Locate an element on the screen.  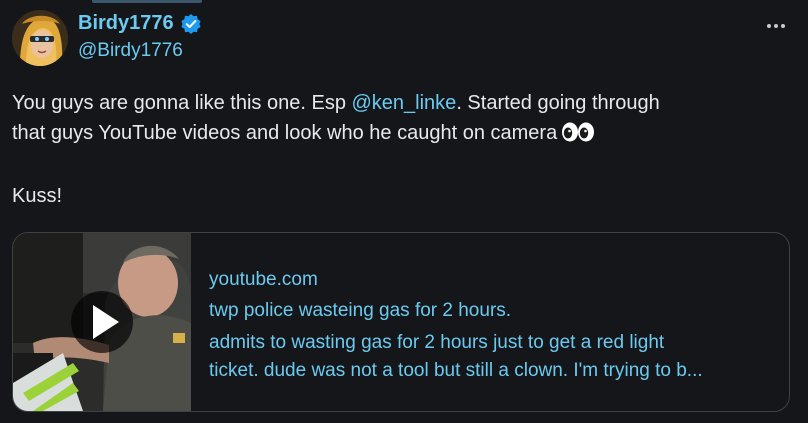
eyes-emoji-icon is located at coordinates (578, 136).